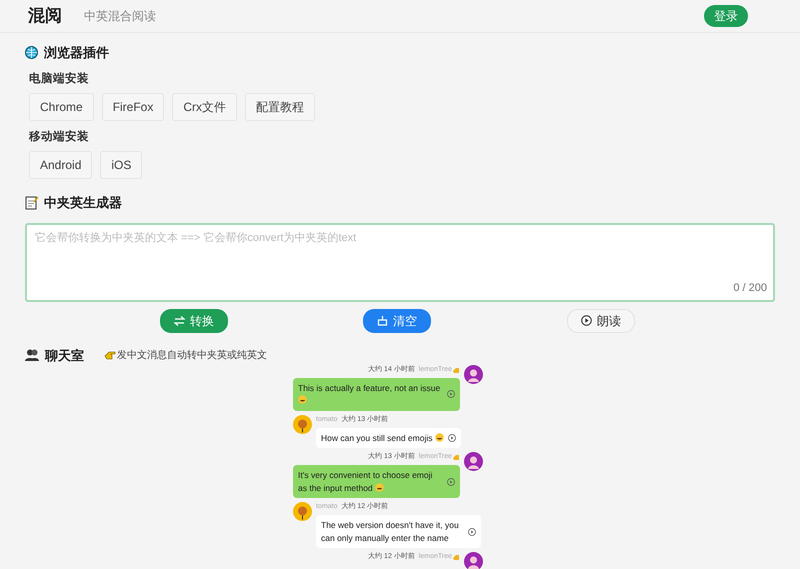 Image resolution: width=800 pixels, height=569 pixels. Describe the element at coordinates (59, 78) in the screenshot. I see `group-label: 电脑端安装` at that location.